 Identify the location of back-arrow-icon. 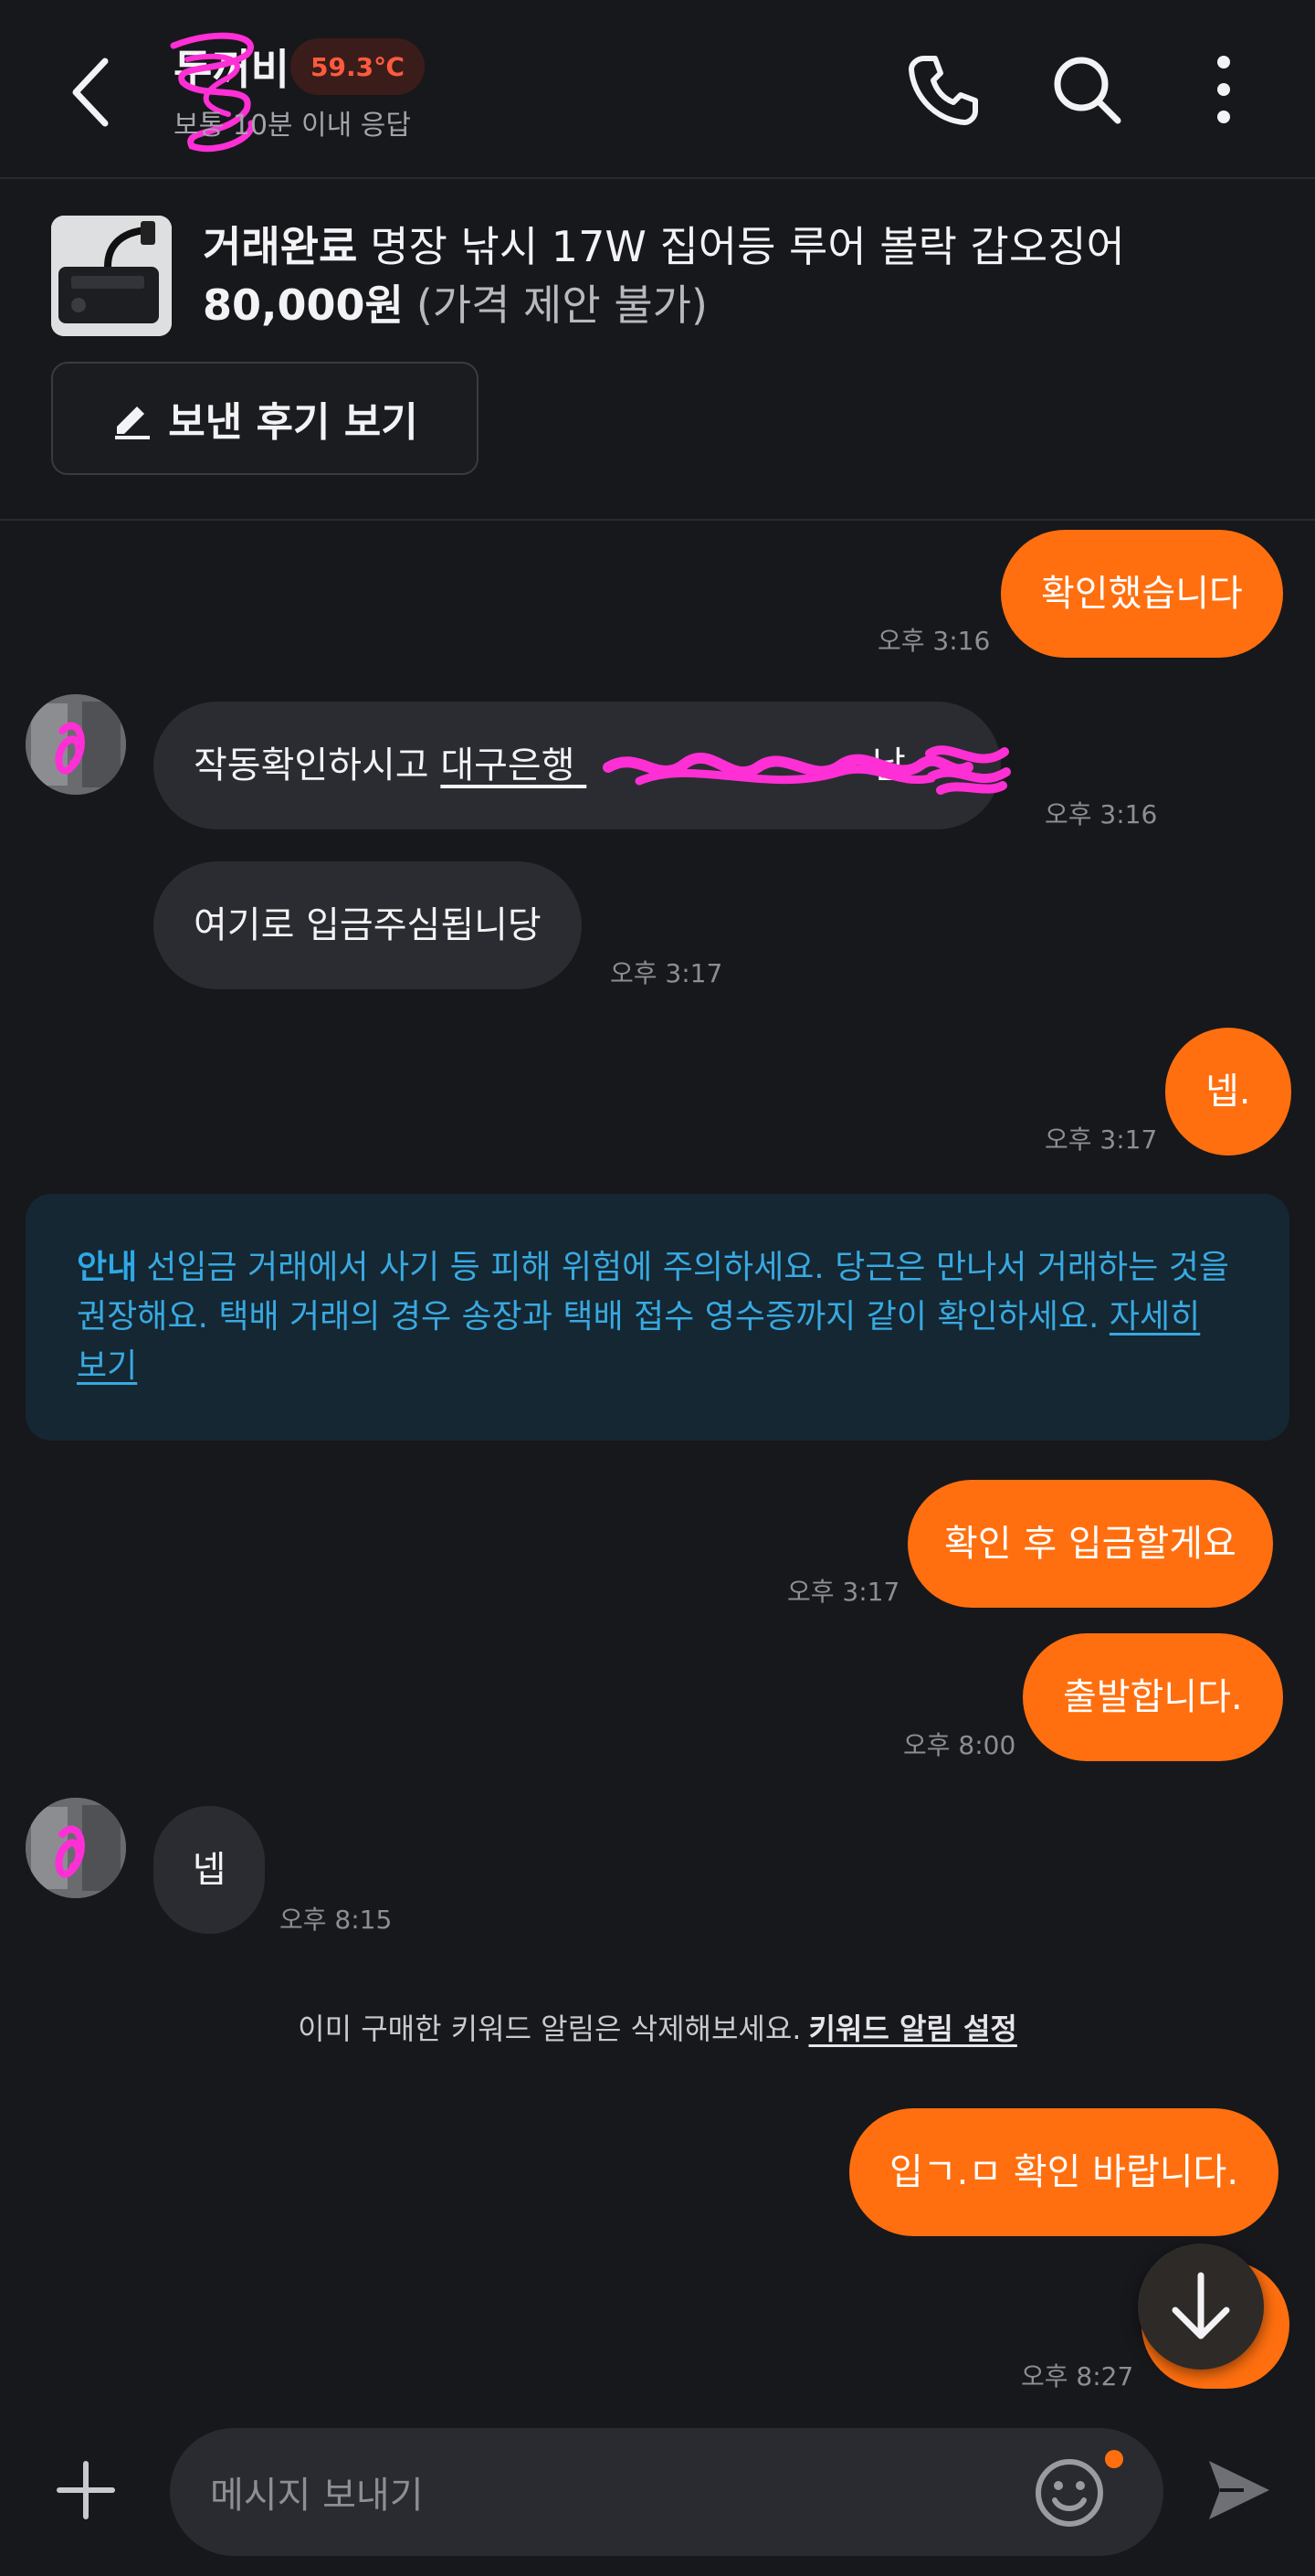
(90, 92).